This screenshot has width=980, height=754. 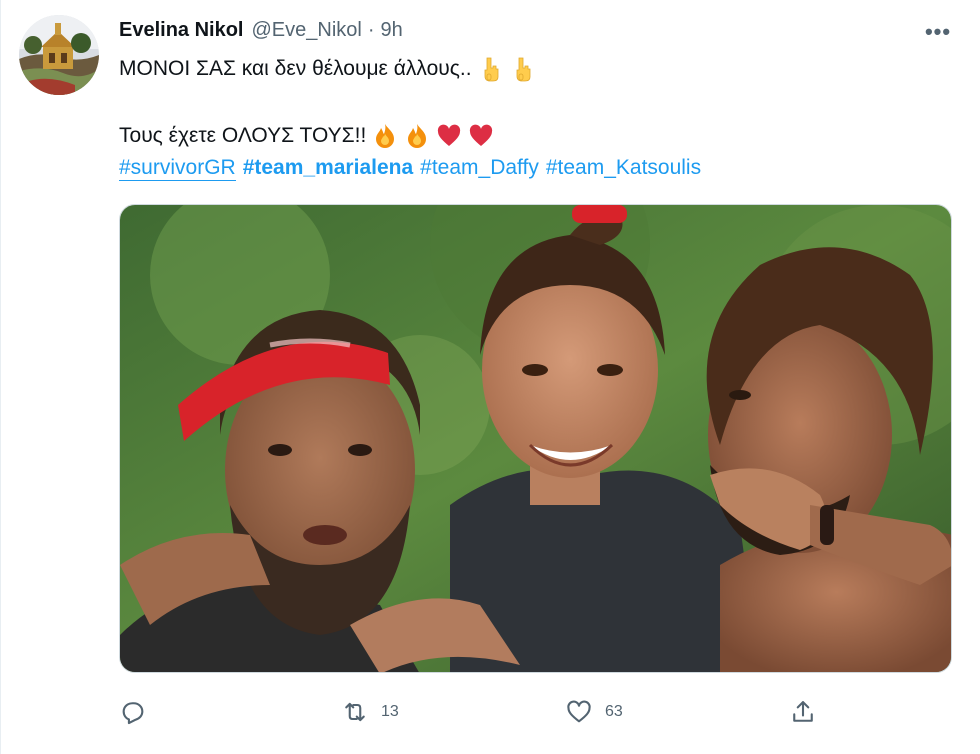 What do you see at coordinates (370, 712) in the screenshot?
I see `retweet-button: 13` at bounding box center [370, 712].